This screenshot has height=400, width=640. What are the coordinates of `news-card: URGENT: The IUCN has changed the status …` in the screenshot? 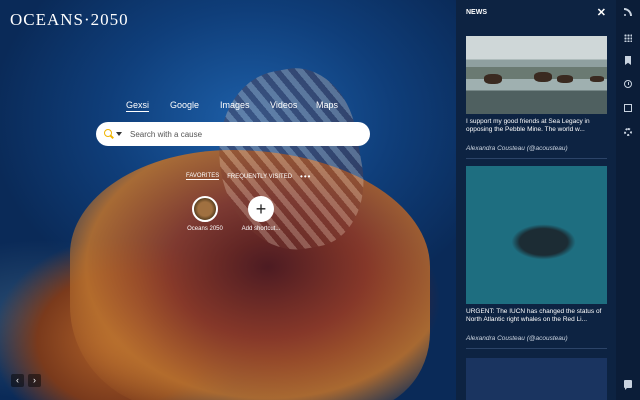 It's located at (536, 257).